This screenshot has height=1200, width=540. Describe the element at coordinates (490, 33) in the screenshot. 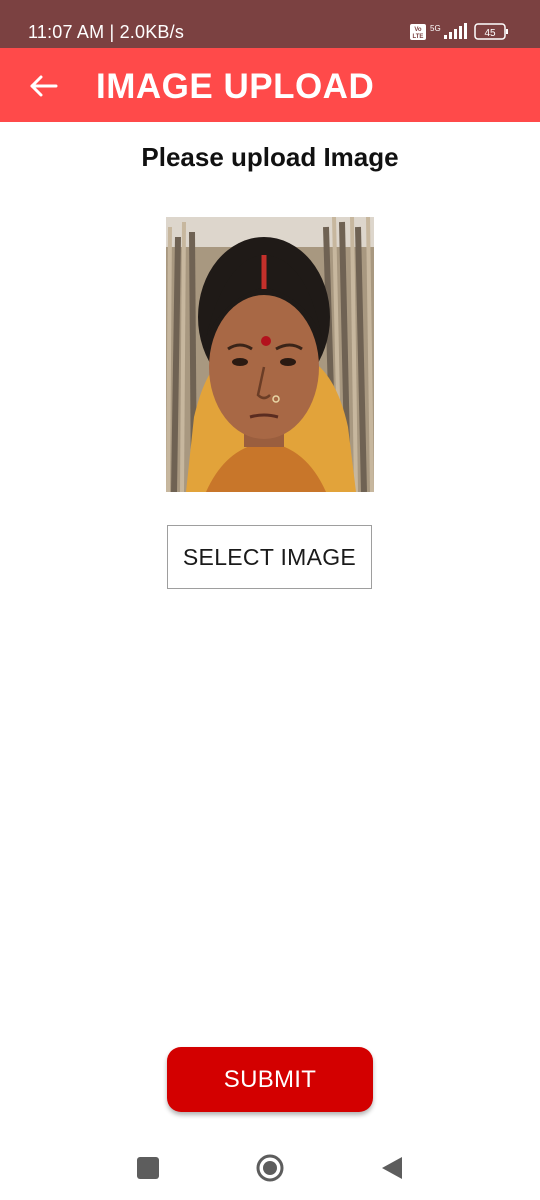

I see `svg-text: 45` at that location.